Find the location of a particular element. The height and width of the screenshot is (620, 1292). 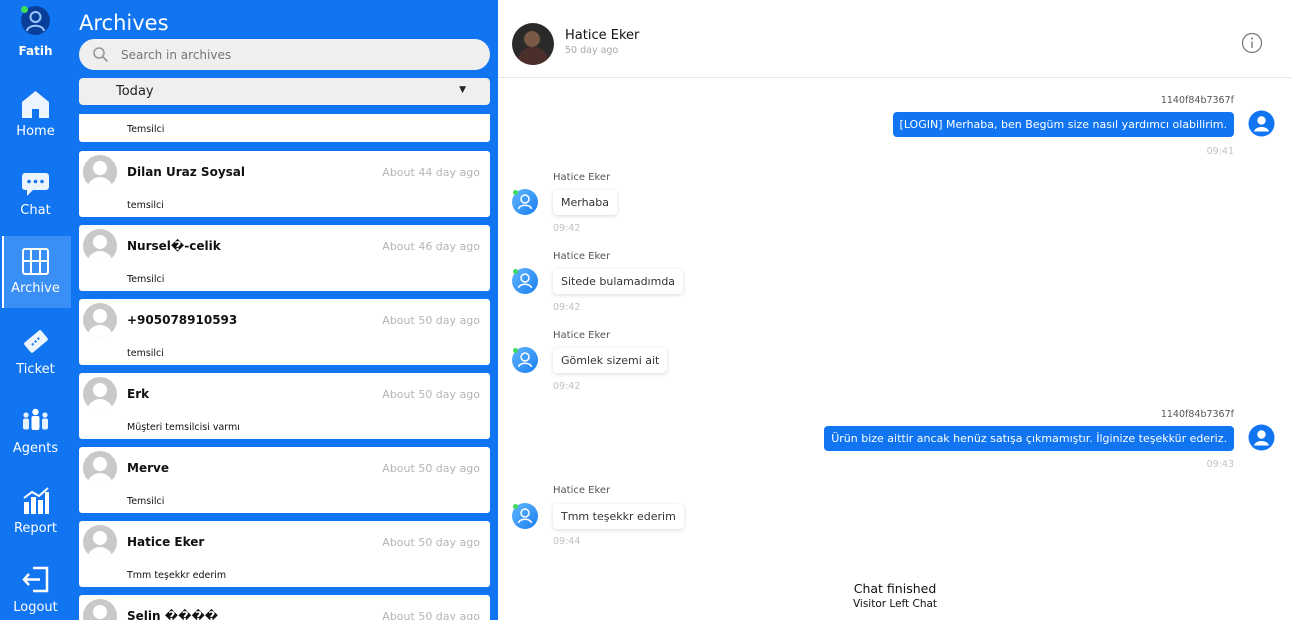

archive-item-name: +905078910593 is located at coordinates (182, 320).